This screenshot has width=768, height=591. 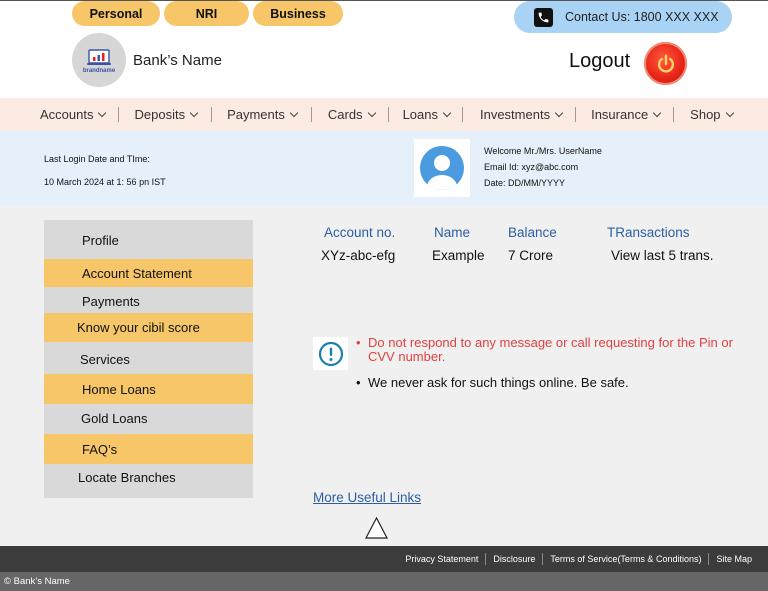 I want to click on sidebar-item-cibil-score: Know your cibil score, so click(x=148, y=327).